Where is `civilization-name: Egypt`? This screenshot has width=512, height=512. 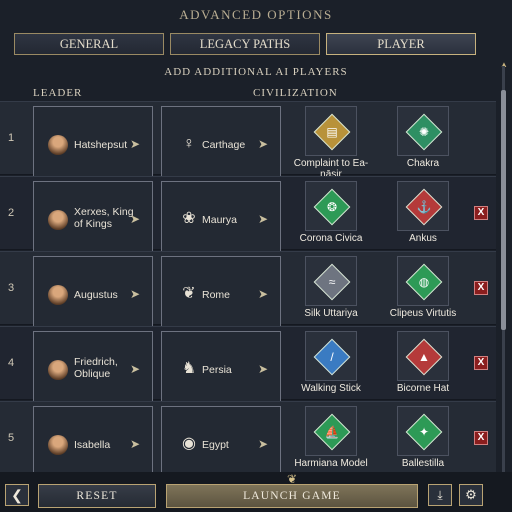
civilization-name: Egypt is located at coordinates (215, 445).